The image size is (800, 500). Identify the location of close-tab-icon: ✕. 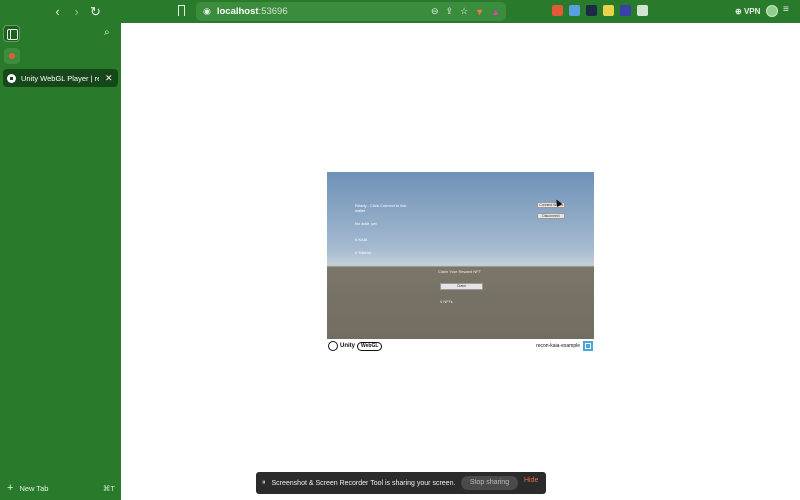
(109, 78).